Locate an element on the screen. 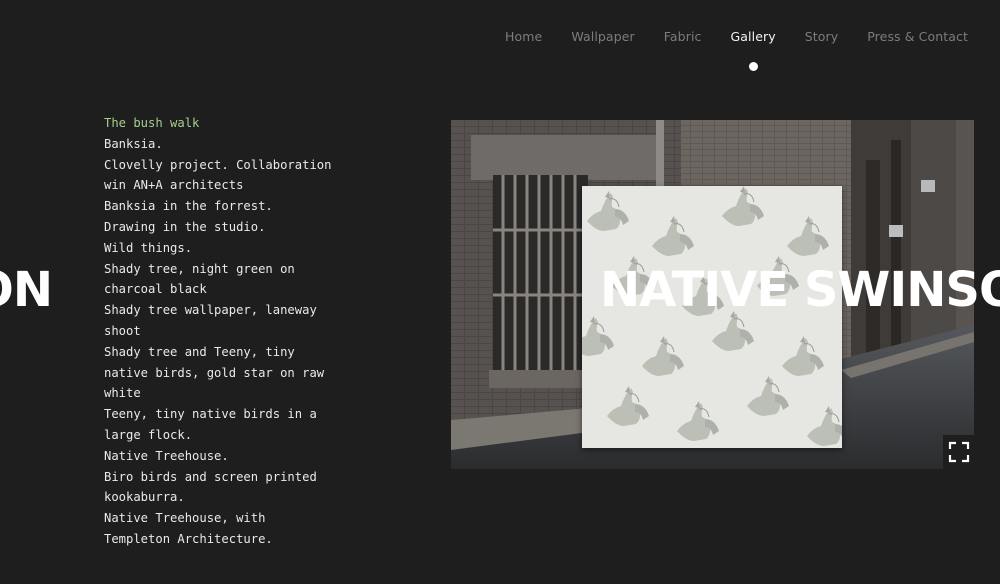 This screenshot has width=1000, height=584. nav-gallery: Gallery is located at coordinates (753, 50).